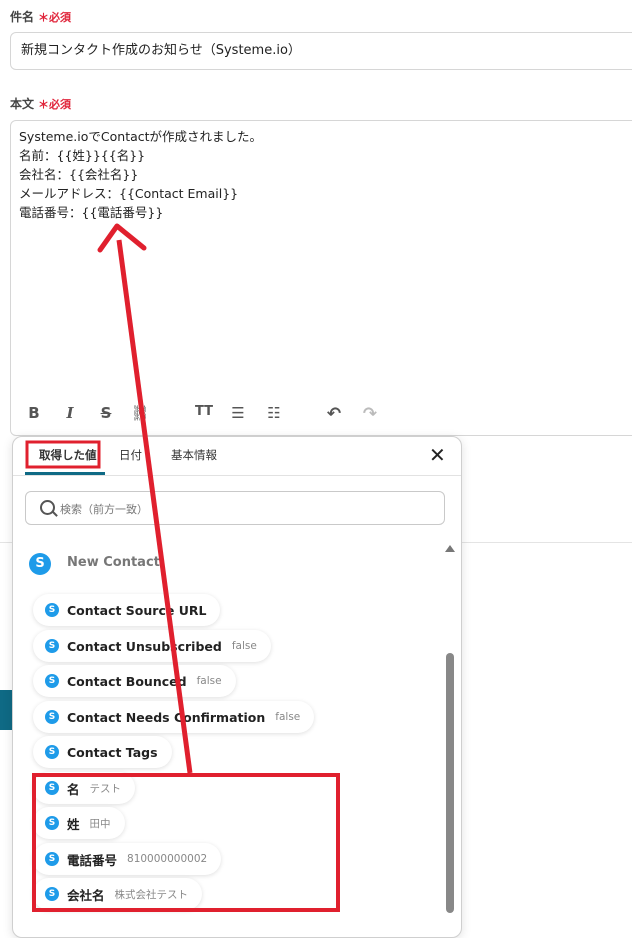  What do you see at coordinates (47, 507) in the screenshot?
I see `search-icon` at bounding box center [47, 507].